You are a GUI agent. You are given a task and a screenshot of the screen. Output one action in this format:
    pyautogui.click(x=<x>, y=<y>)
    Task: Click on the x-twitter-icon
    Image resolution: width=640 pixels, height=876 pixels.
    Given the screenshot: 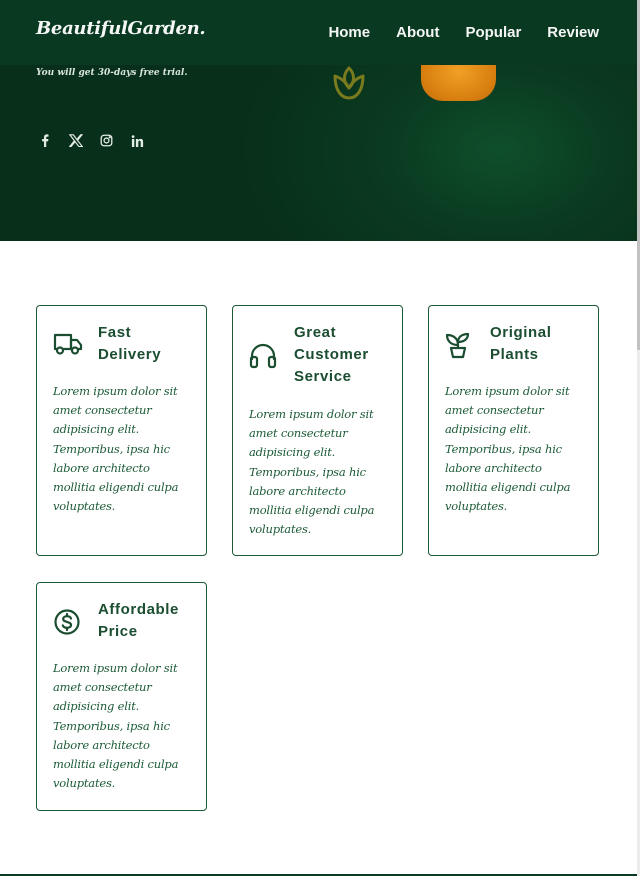 What is the action you would take?
    pyautogui.click(x=75, y=140)
    